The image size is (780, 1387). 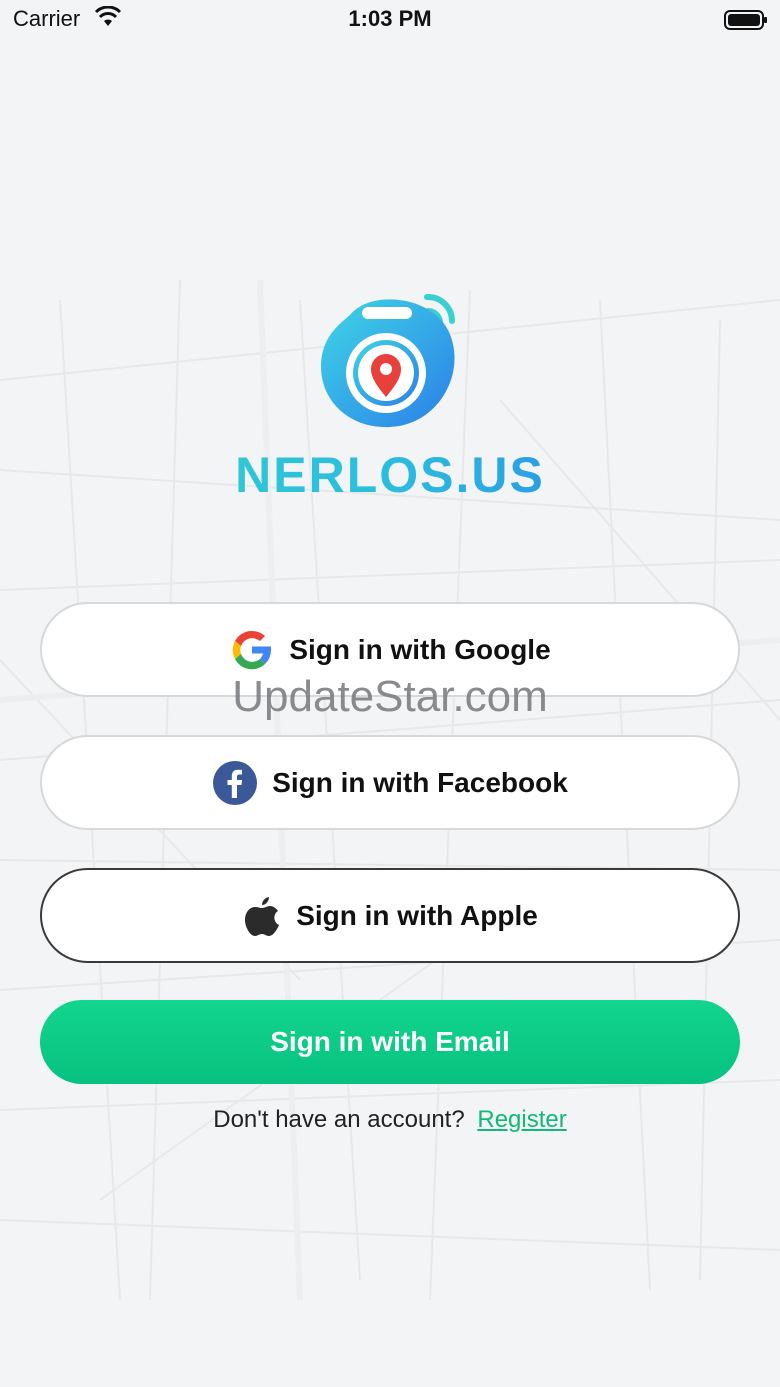 I want to click on brand-name: NERLOS.US, so click(x=390, y=475).